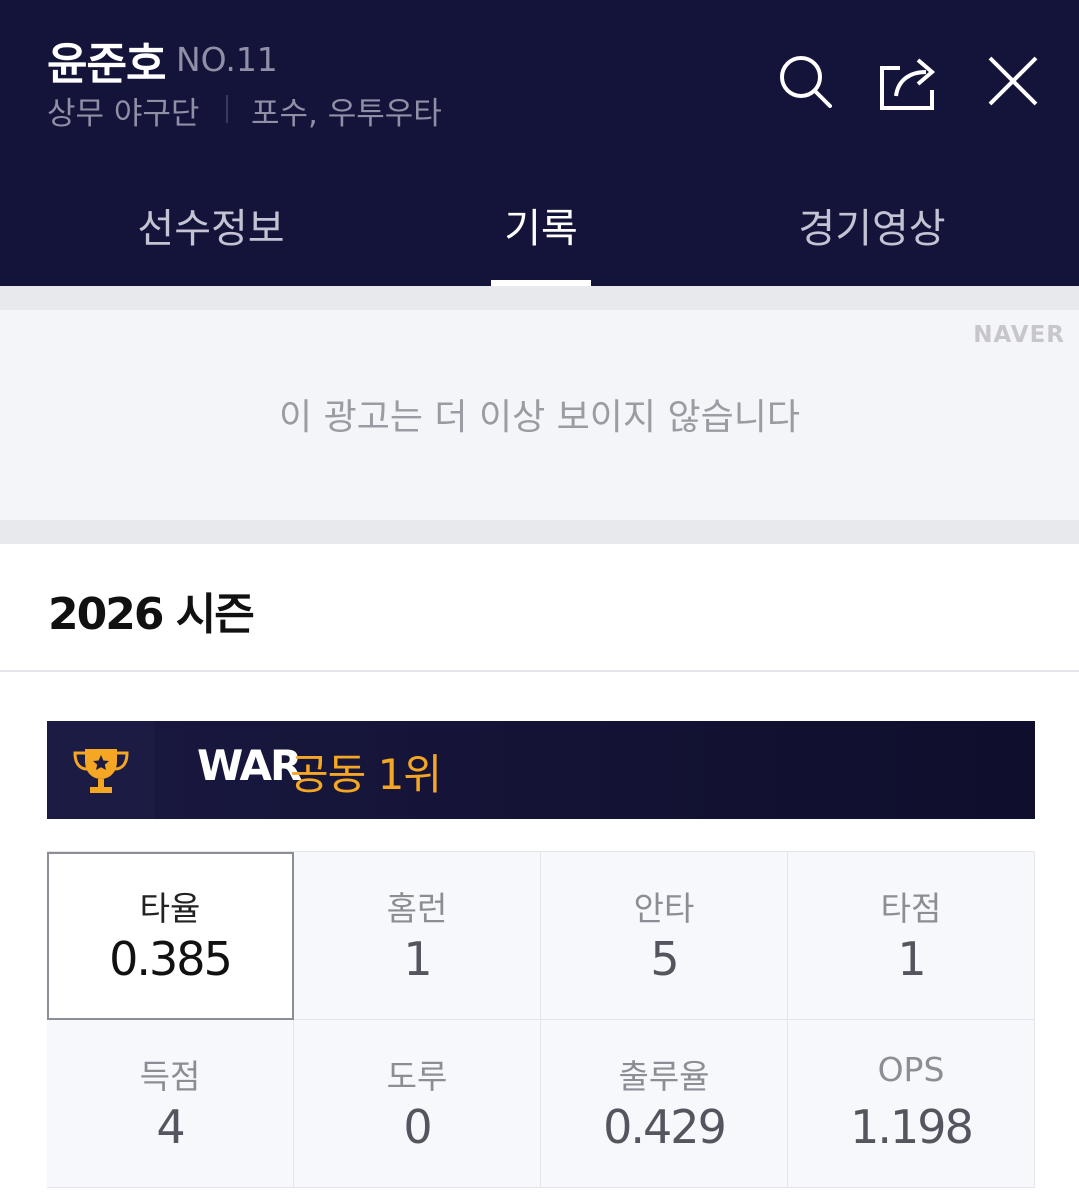  Describe the element at coordinates (227, 59) in the screenshot. I see `player-number: NO.11` at that location.